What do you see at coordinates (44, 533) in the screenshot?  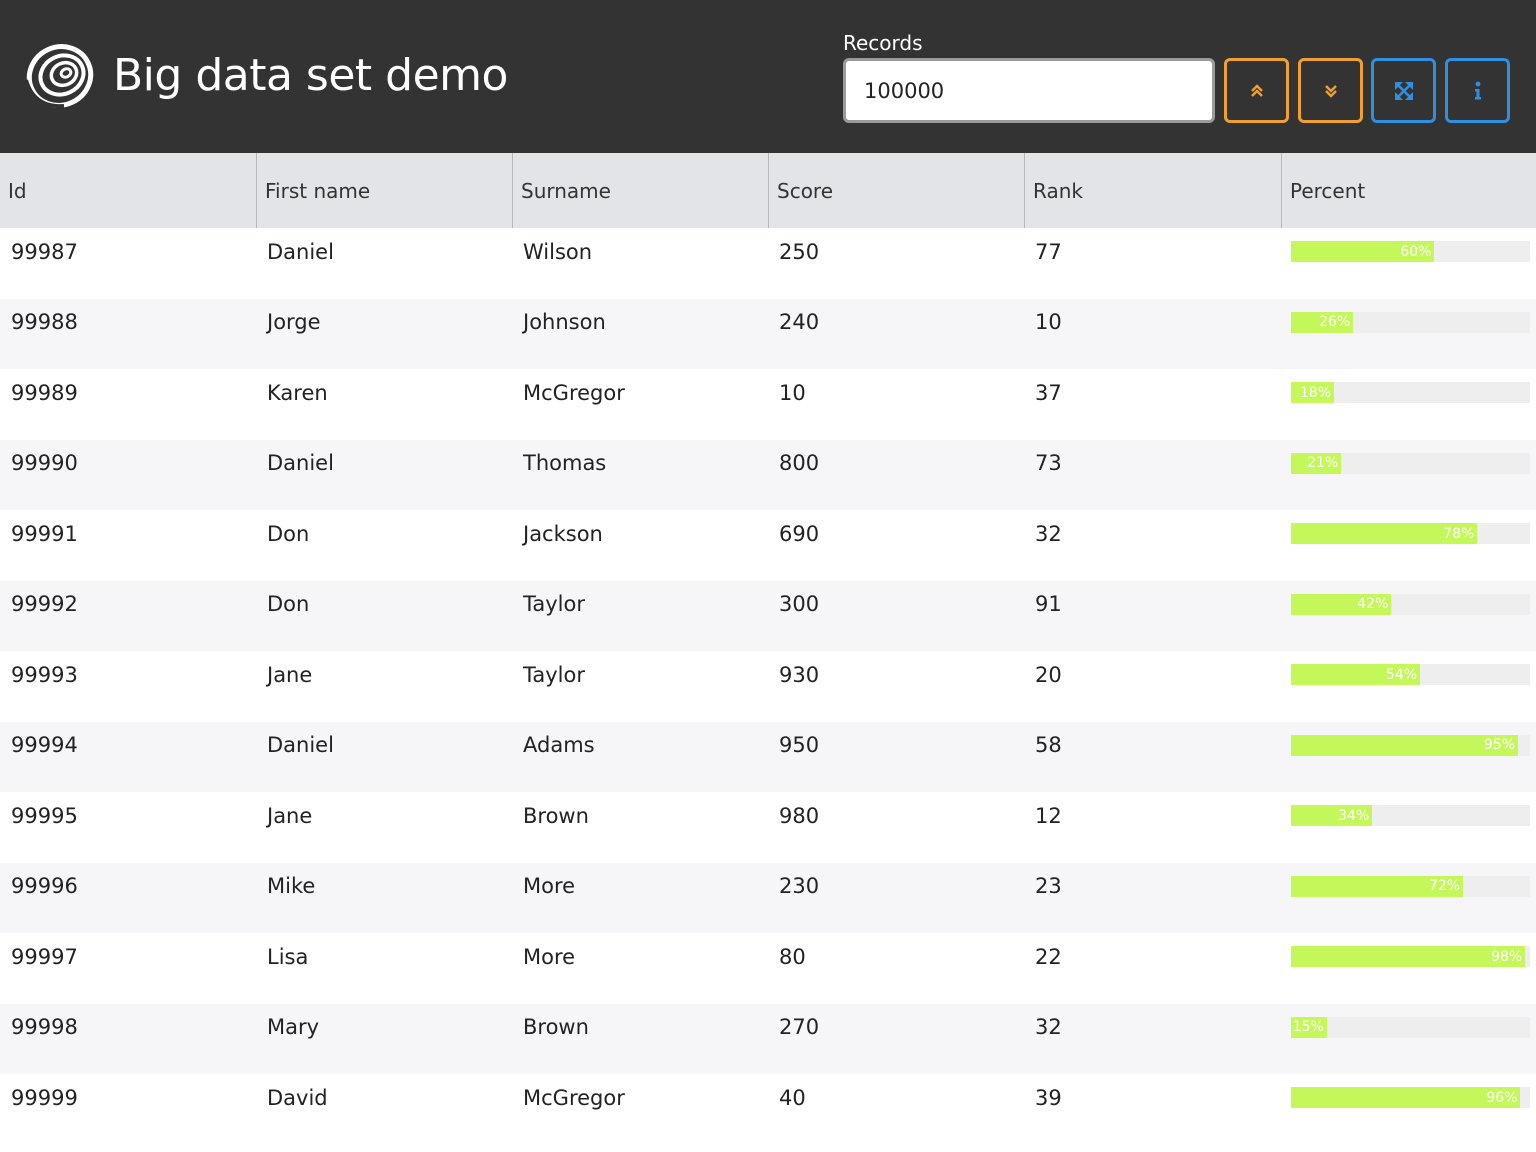 I see `cell-id: 99991` at bounding box center [44, 533].